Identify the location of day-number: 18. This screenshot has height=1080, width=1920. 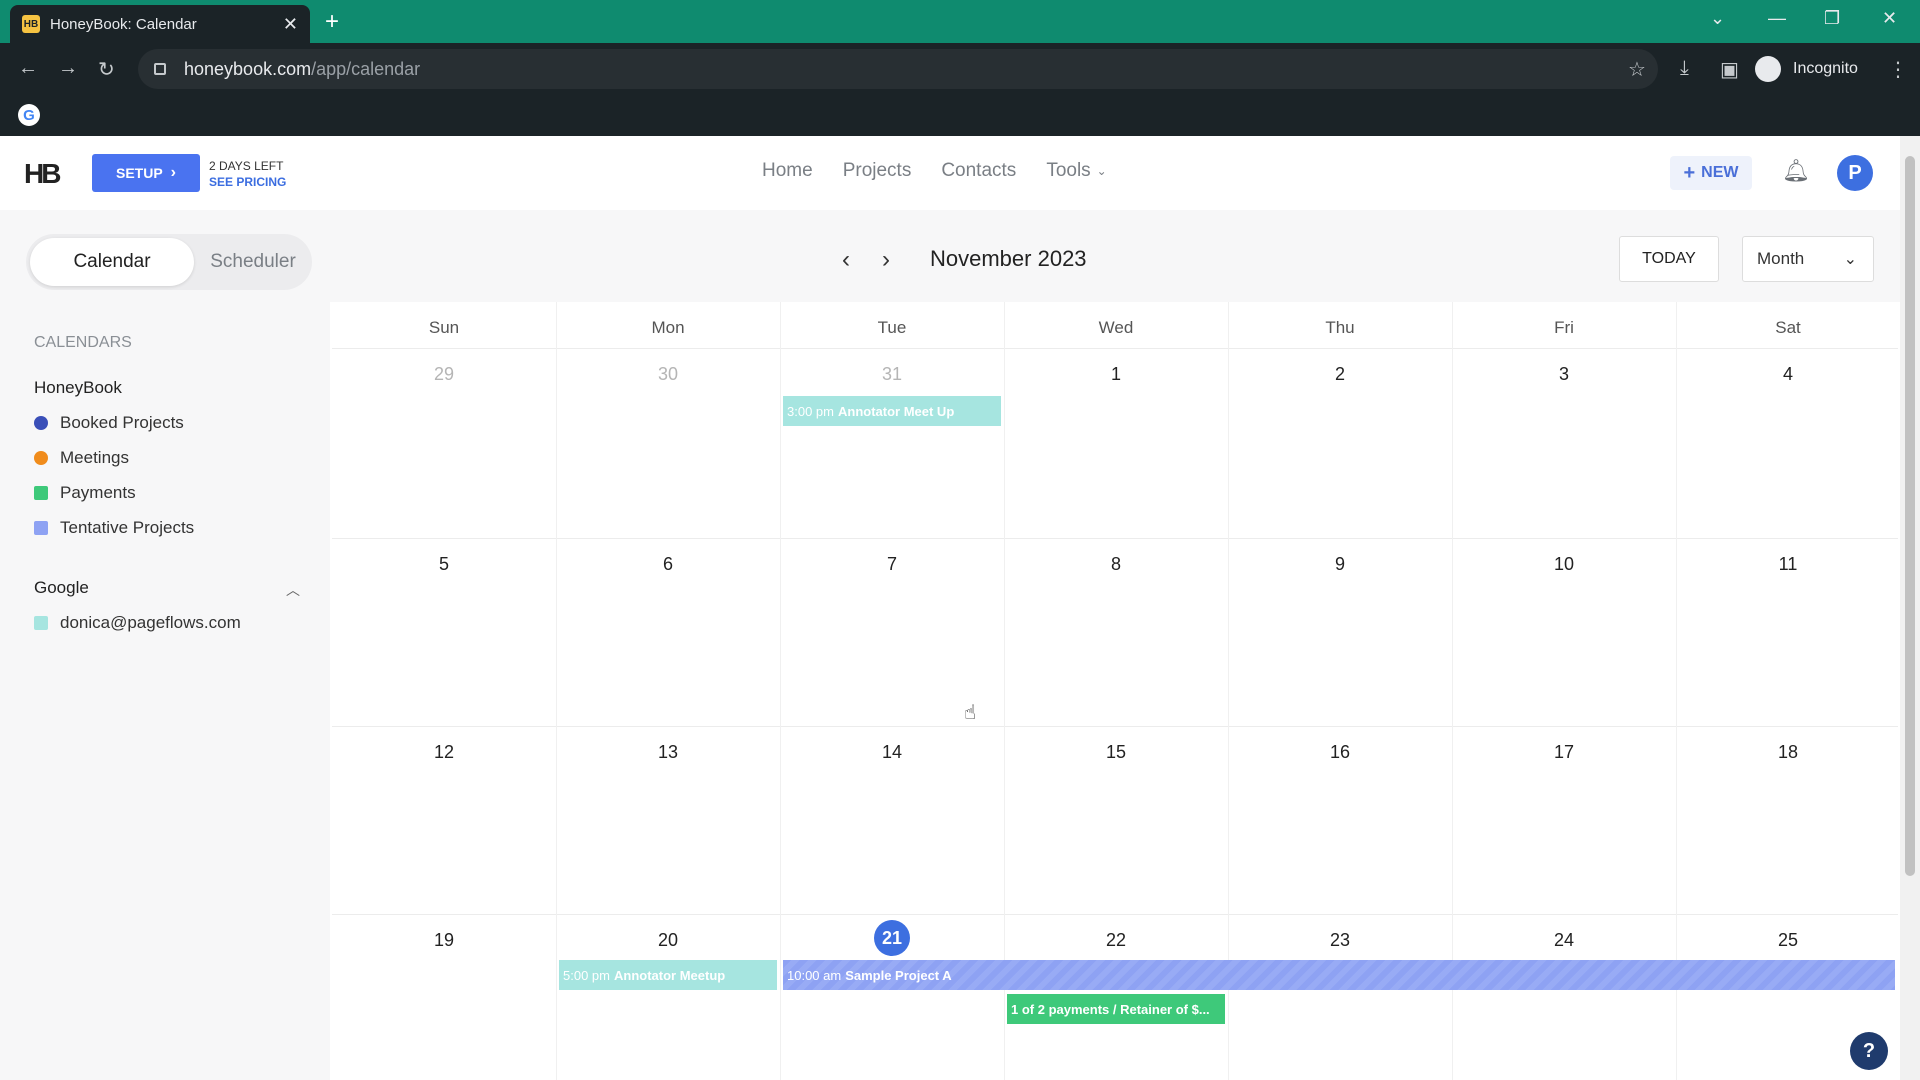
(1788, 752).